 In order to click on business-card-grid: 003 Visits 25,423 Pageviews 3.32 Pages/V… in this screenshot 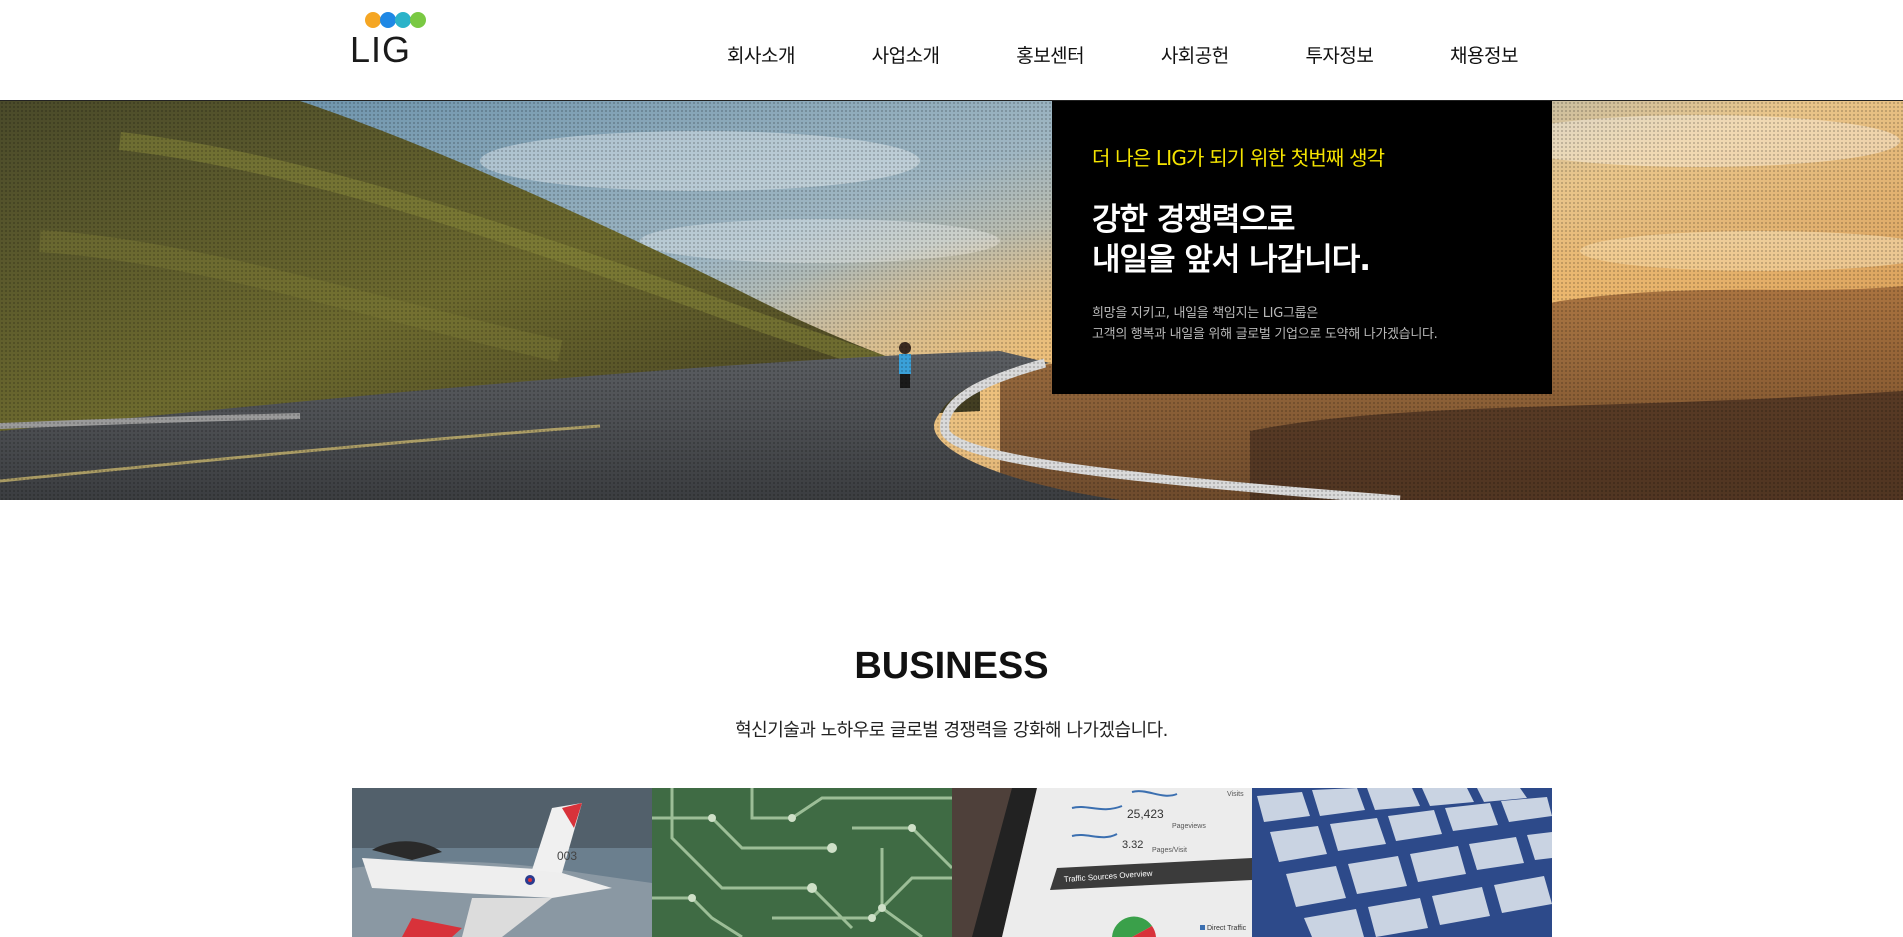, I will do `click(952, 862)`.